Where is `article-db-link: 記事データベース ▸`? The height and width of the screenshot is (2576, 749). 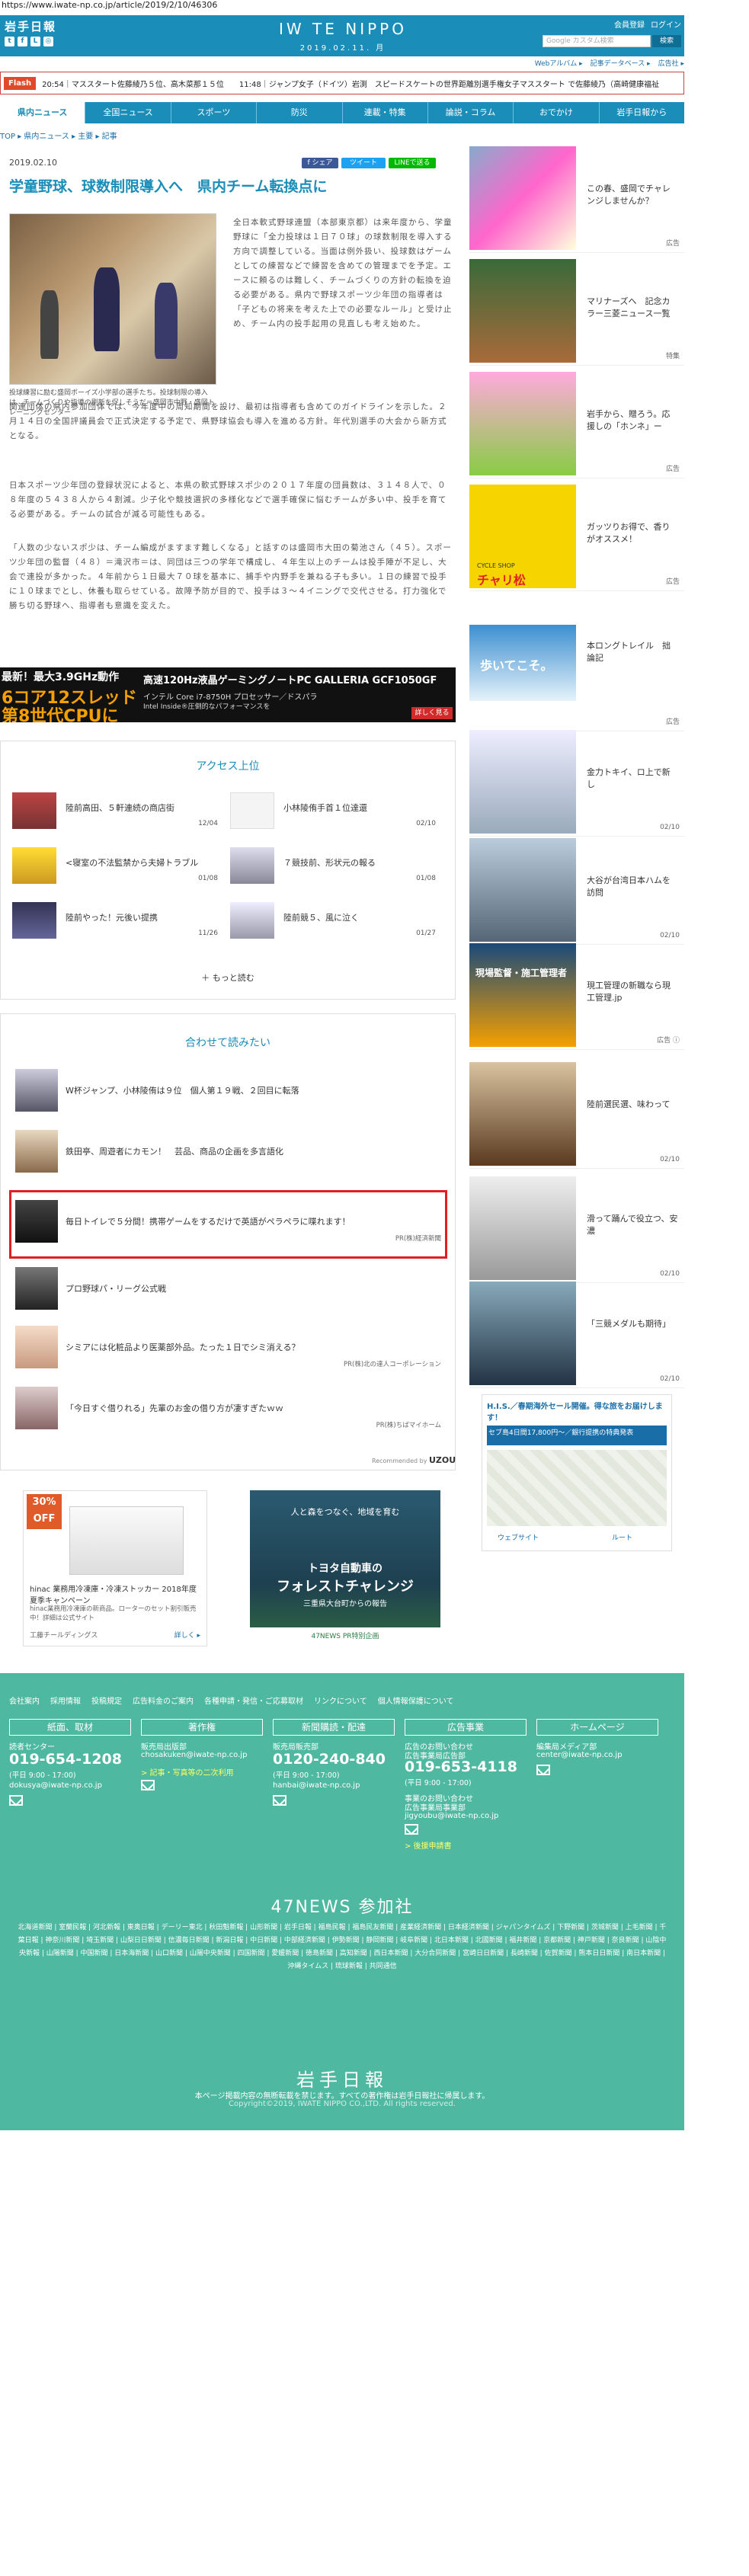 article-db-link: 記事データベース ▸ is located at coordinates (621, 63).